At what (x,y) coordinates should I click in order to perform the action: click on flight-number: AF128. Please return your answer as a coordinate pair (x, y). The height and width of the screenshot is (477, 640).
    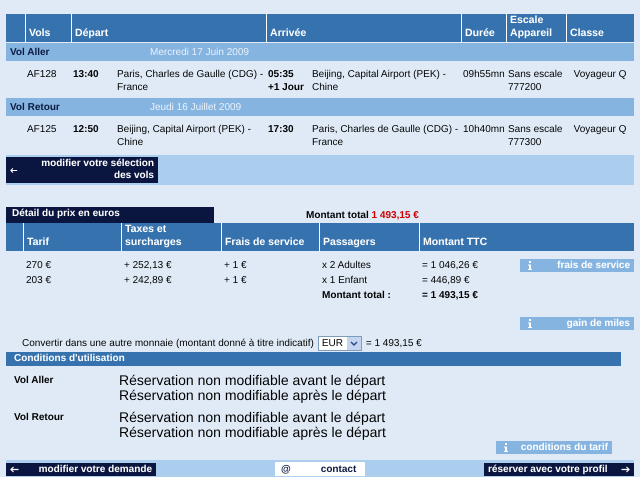
    Looking at the image, I should click on (42, 75).